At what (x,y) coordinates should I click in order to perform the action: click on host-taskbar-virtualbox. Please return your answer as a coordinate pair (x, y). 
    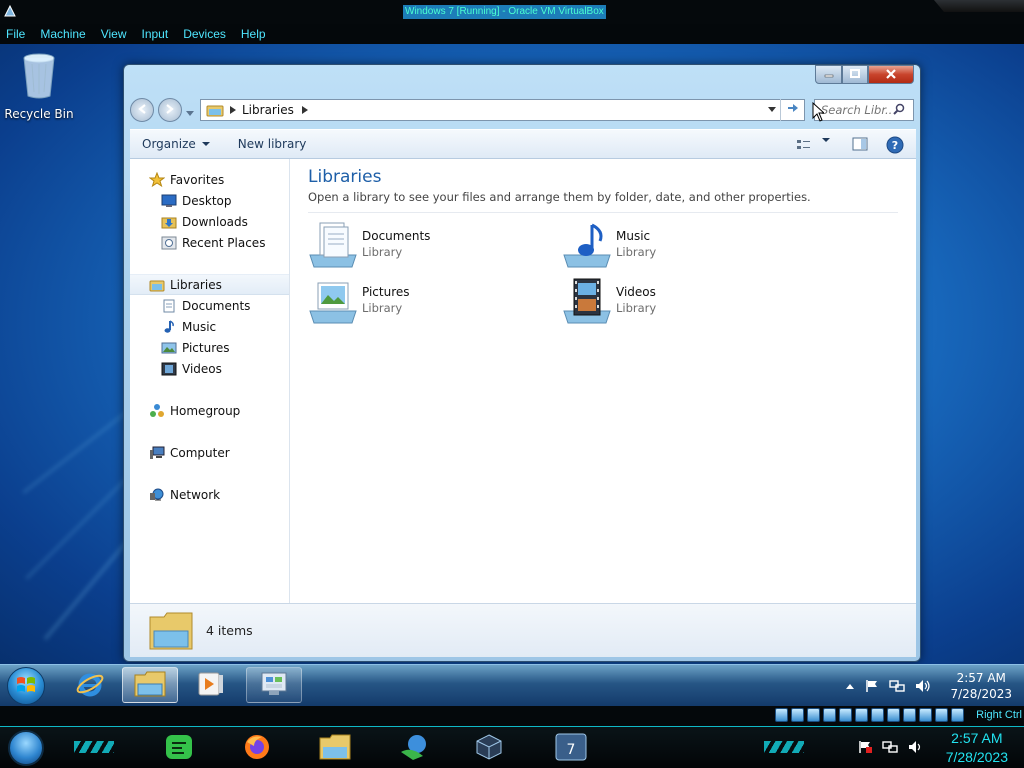
    Looking at the image, I should click on (489, 748).